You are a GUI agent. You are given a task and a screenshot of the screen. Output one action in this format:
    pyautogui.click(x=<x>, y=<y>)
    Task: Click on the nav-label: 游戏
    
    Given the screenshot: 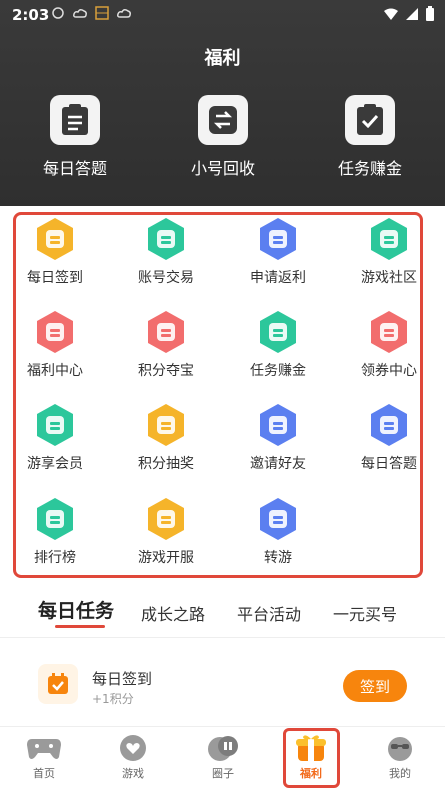 What is the action you would take?
    pyautogui.click(x=133, y=773)
    